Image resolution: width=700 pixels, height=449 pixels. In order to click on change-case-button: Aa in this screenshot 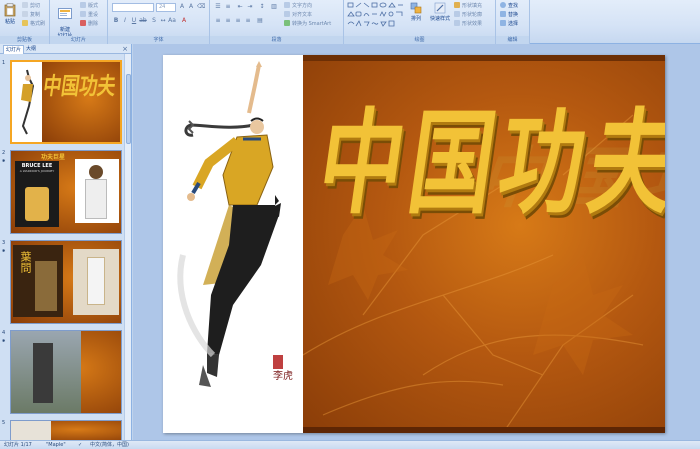, I will do `click(172, 21)`.